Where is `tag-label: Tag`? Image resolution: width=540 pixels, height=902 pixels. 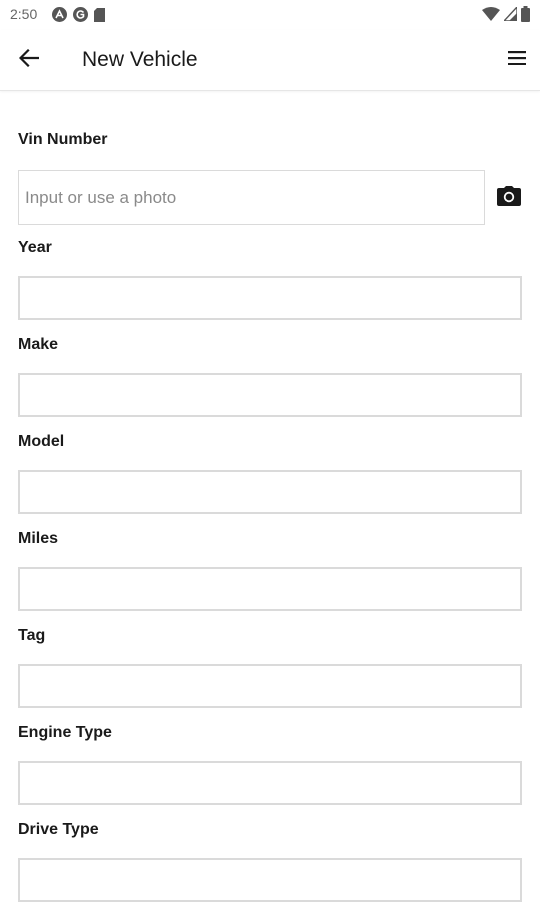 tag-label: Tag is located at coordinates (32, 635).